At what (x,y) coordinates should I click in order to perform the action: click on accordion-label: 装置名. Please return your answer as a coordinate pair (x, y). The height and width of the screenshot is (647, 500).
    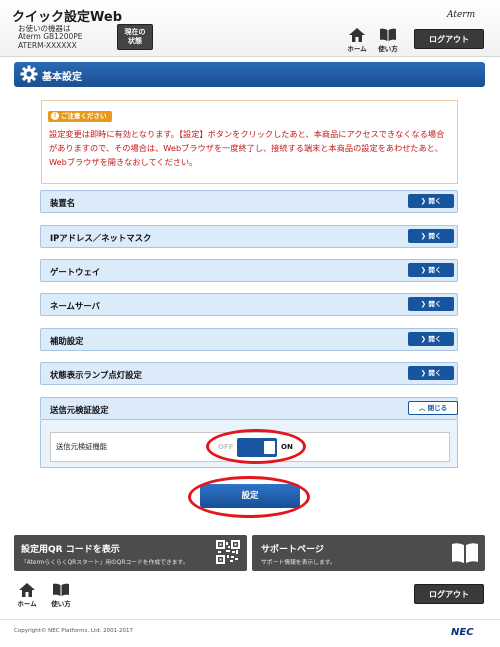
    Looking at the image, I should click on (63, 203).